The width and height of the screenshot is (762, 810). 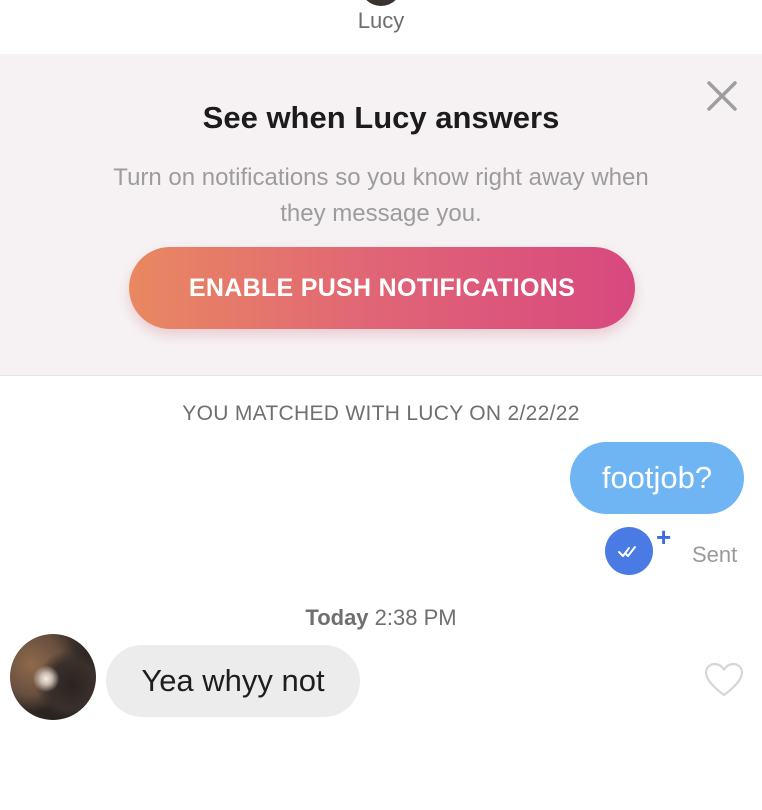 I want to click on like-message-button, so click(x=724, y=680).